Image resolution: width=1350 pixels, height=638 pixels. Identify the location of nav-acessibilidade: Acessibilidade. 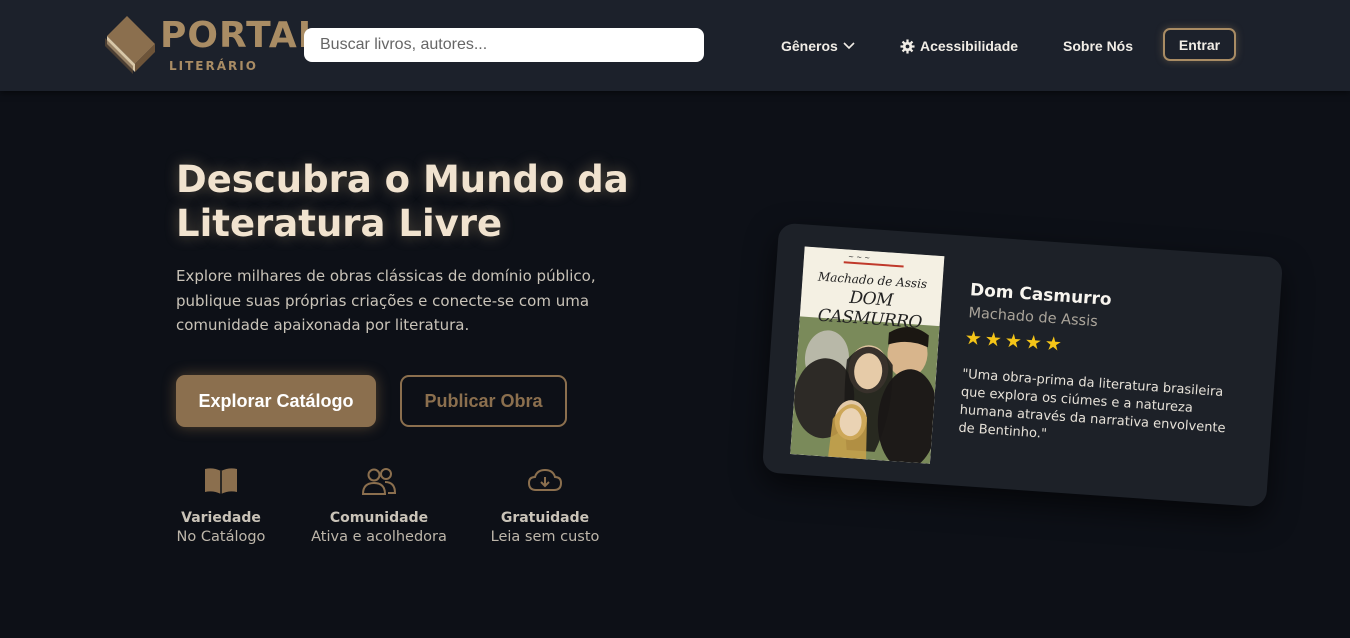
(959, 46).